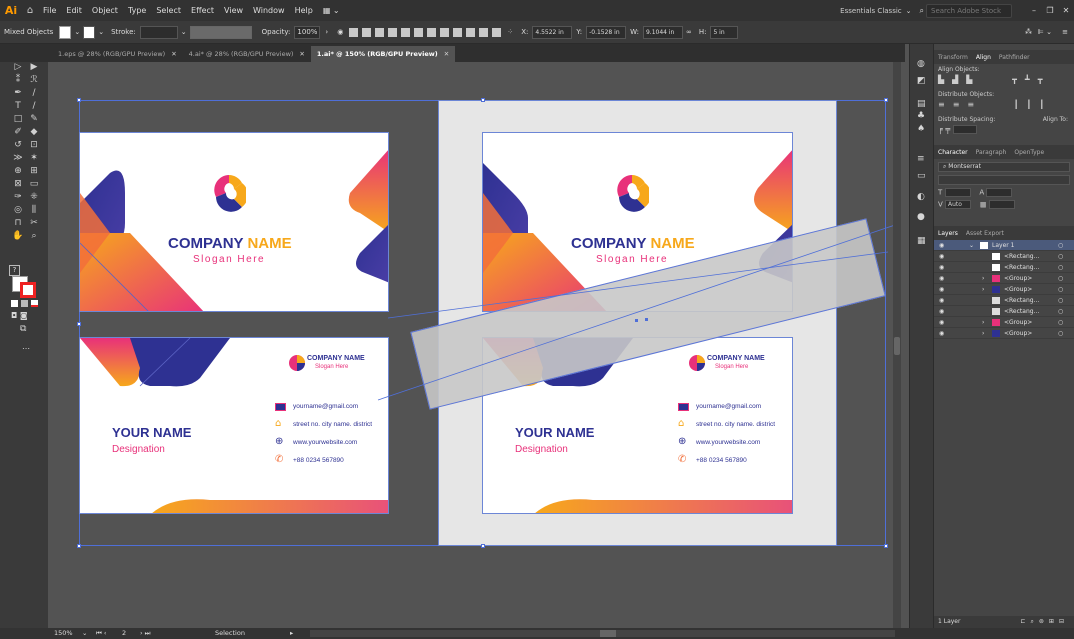  Describe the element at coordinates (921, 104) in the screenshot. I see `brushes-icon: ▤` at that location.